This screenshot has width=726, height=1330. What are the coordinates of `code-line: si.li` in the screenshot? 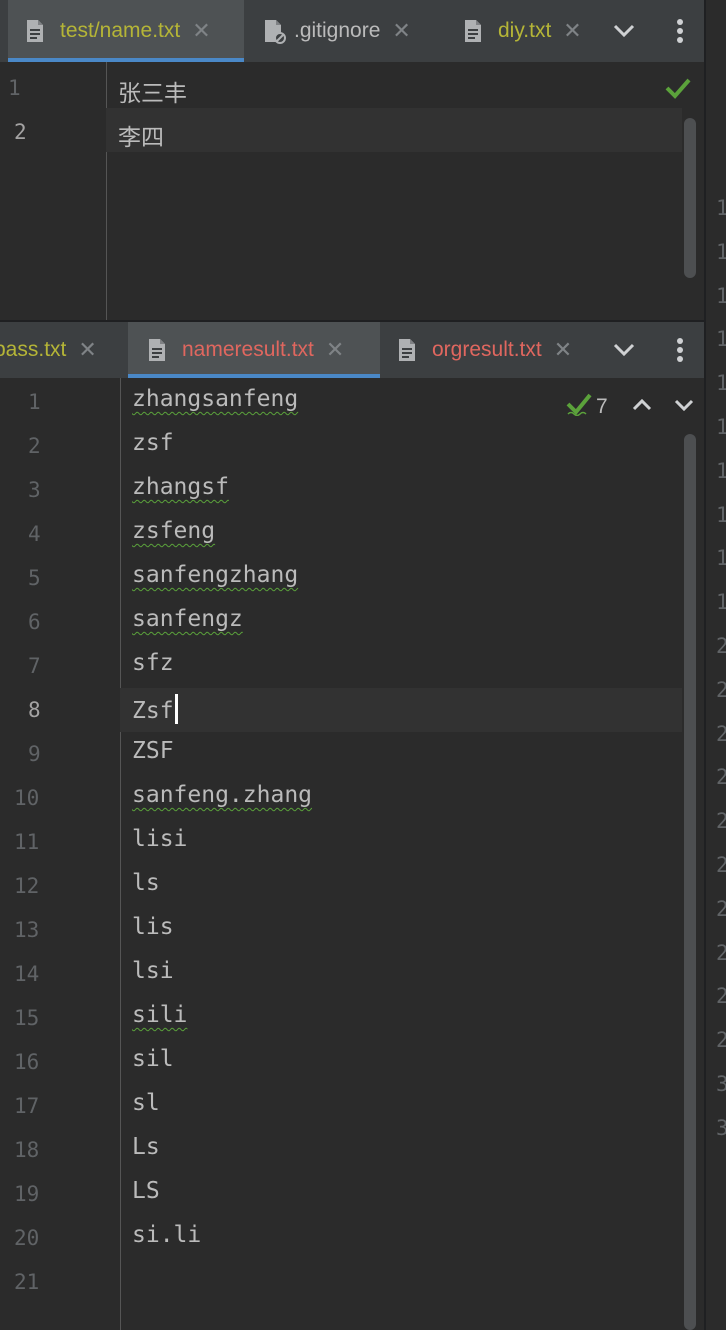 It's located at (166, 1235).